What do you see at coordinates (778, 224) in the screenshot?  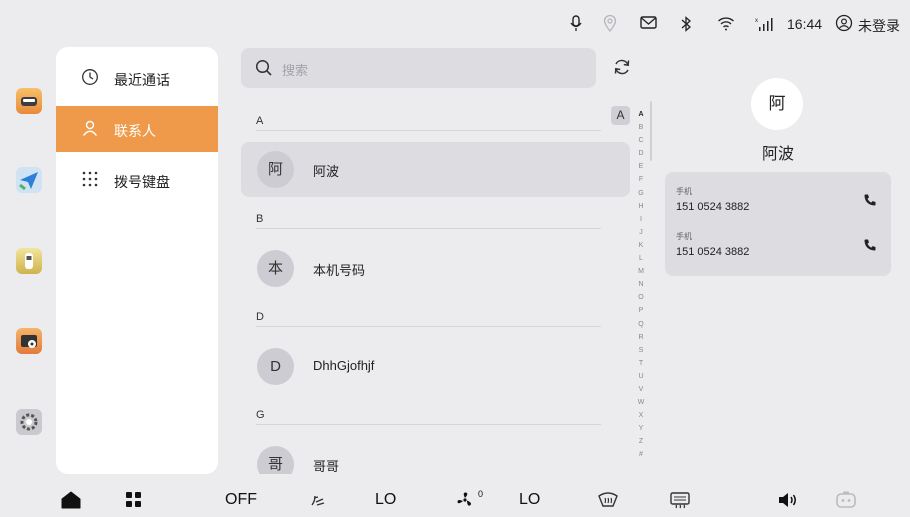 I see `phone-list: 手机 151 0524 3882 手机 151 0524 3882` at bounding box center [778, 224].